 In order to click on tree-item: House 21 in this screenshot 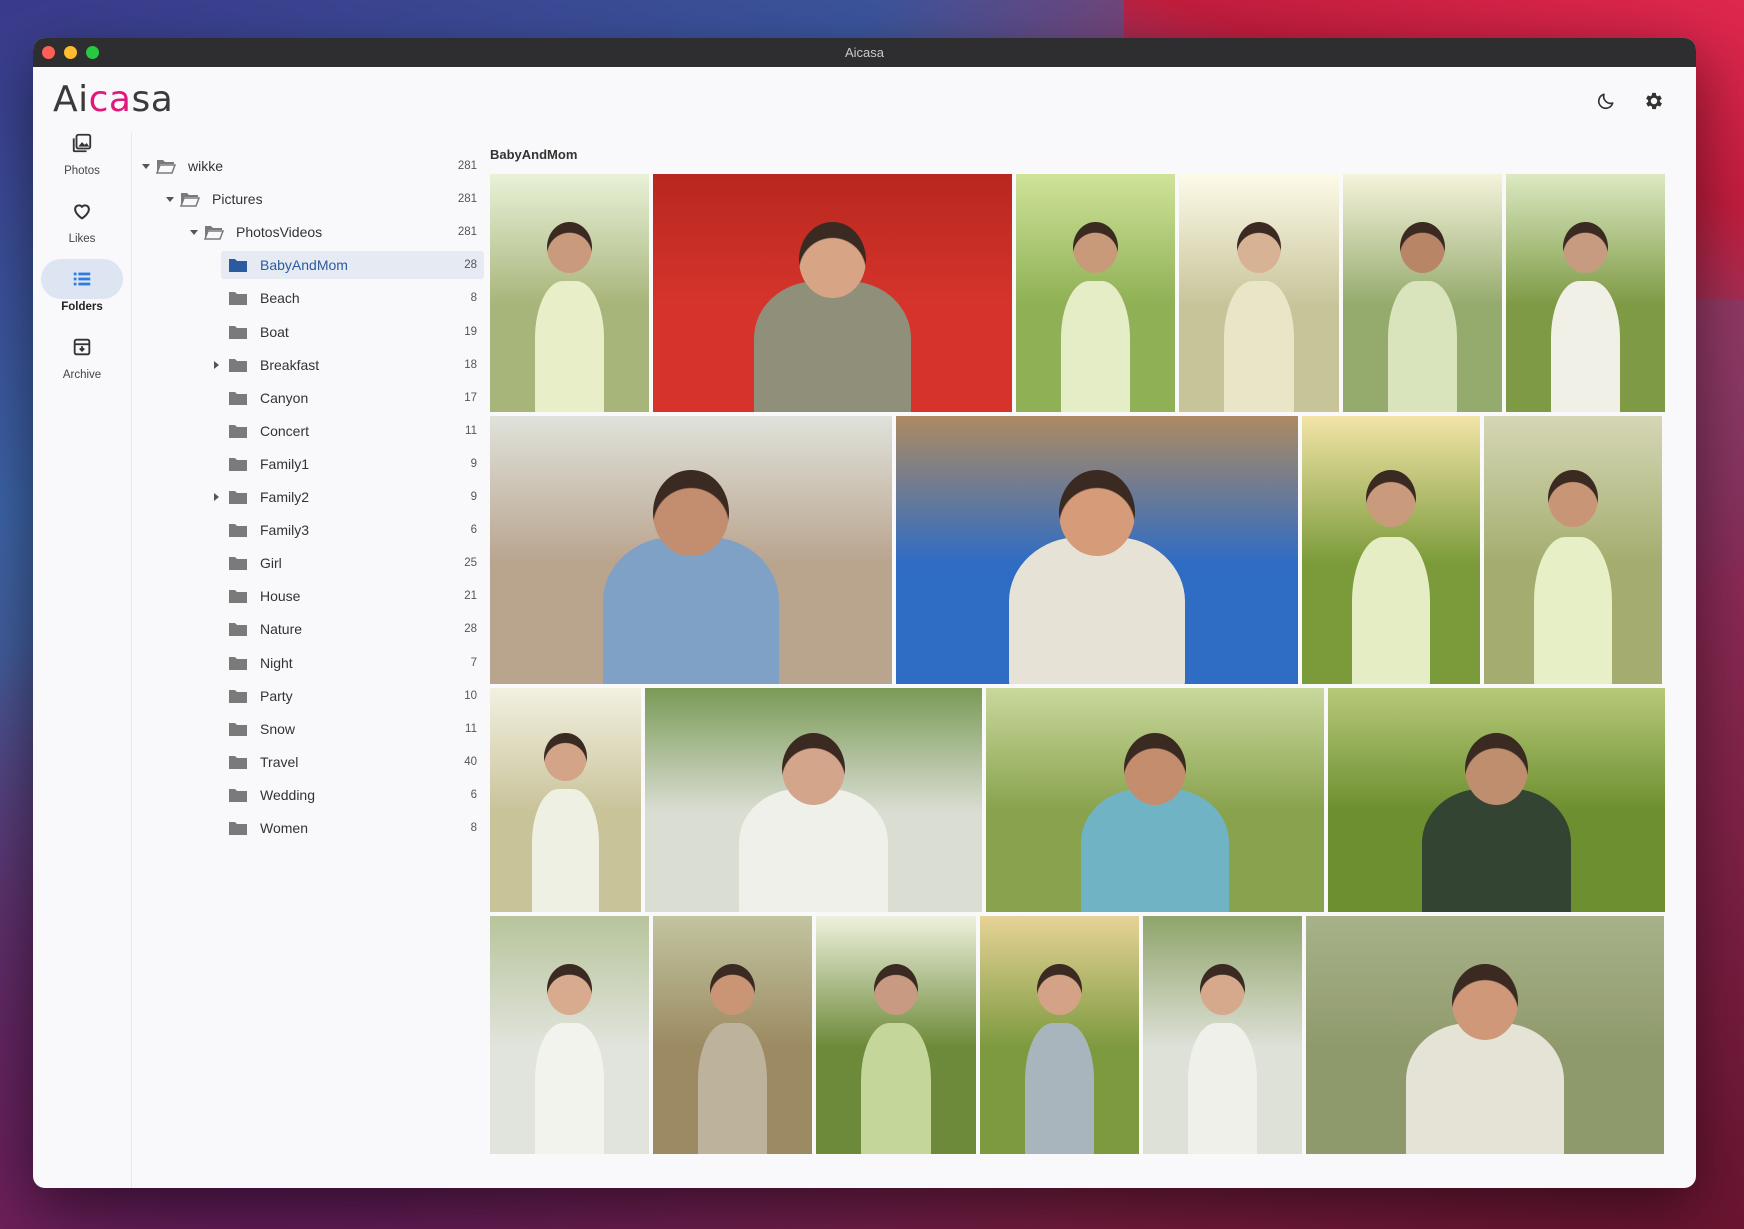, I will do `click(304, 596)`.